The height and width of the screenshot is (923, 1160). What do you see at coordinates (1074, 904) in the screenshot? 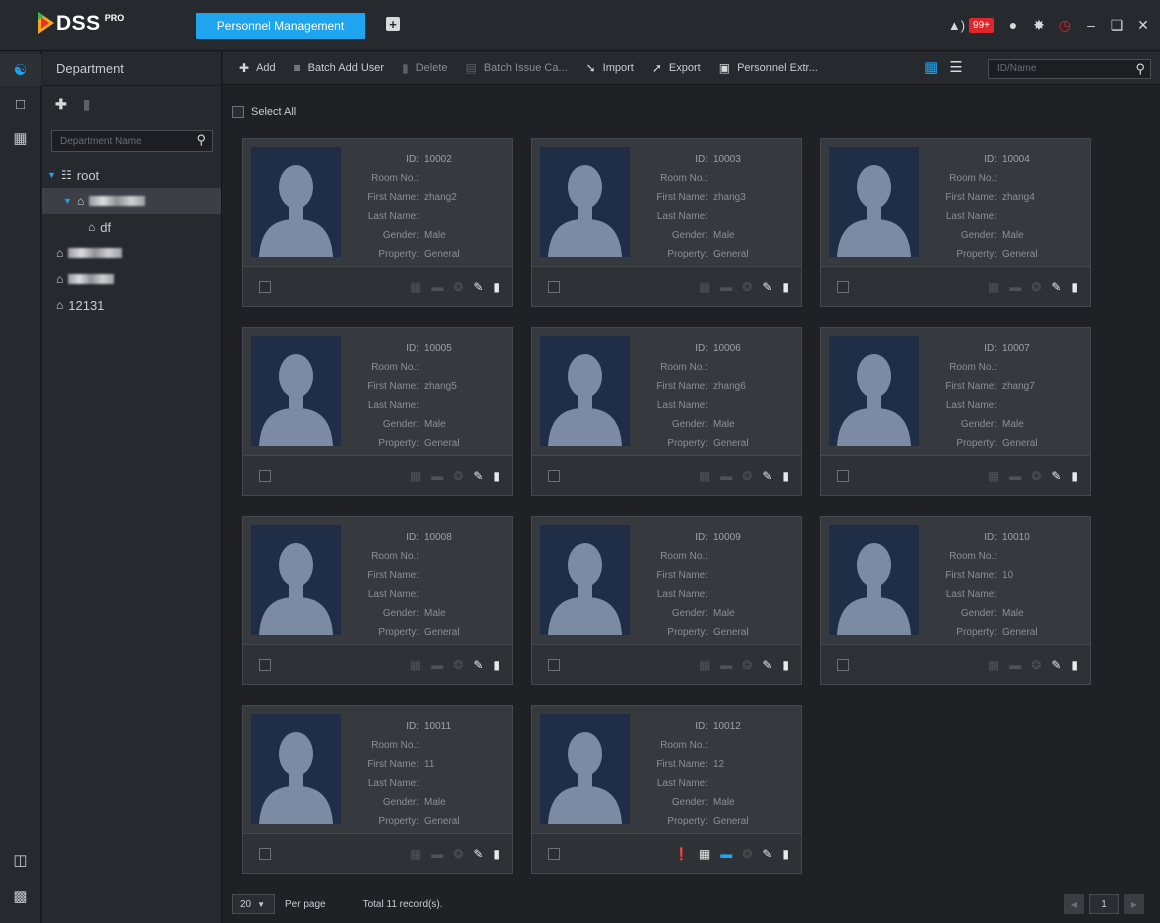
I see `prev-page-icon: ◀` at bounding box center [1074, 904].